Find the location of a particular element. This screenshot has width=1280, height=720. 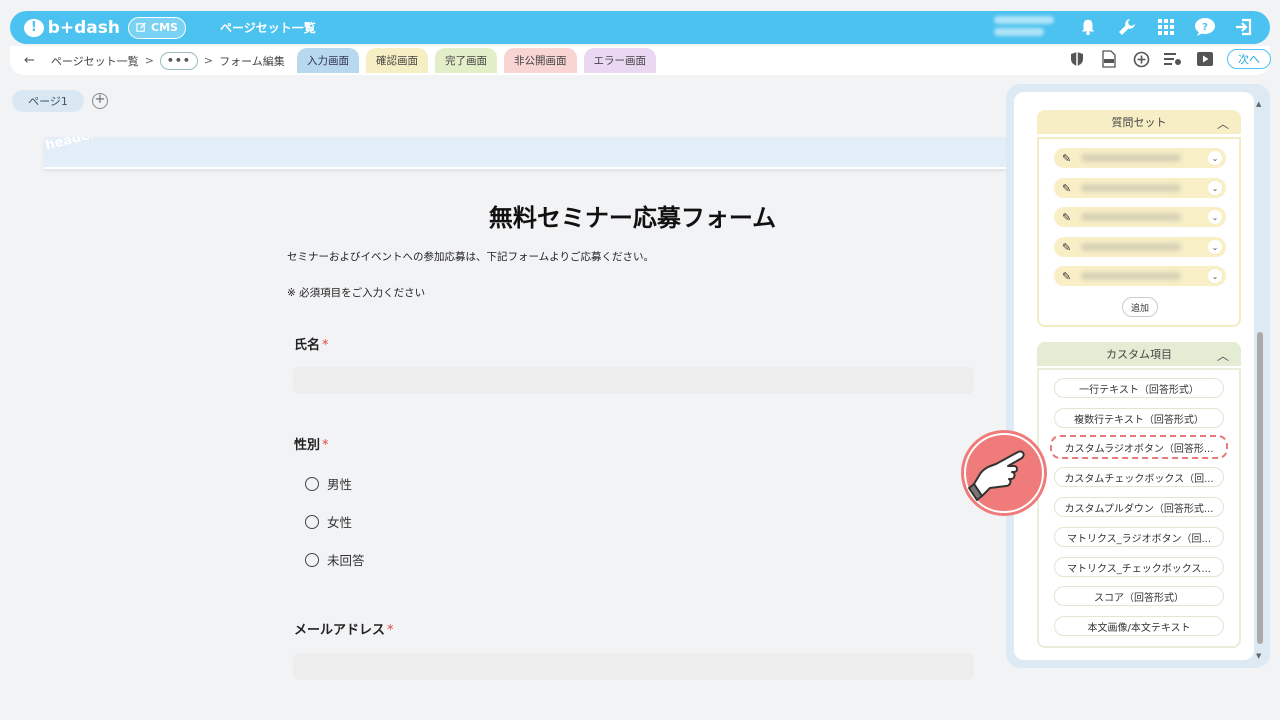

edit-icon is located at coordinates (141, 27).